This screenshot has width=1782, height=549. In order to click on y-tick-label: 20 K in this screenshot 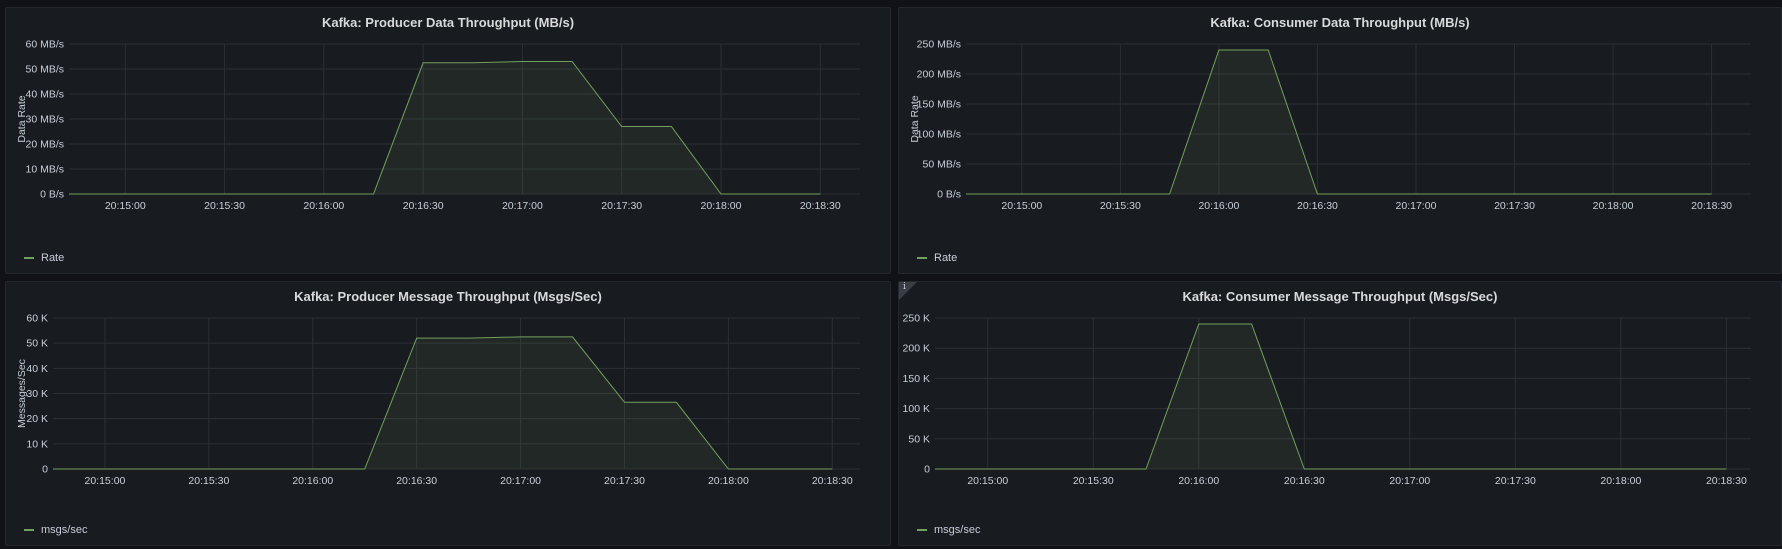, I will do `click(37, 419)`.